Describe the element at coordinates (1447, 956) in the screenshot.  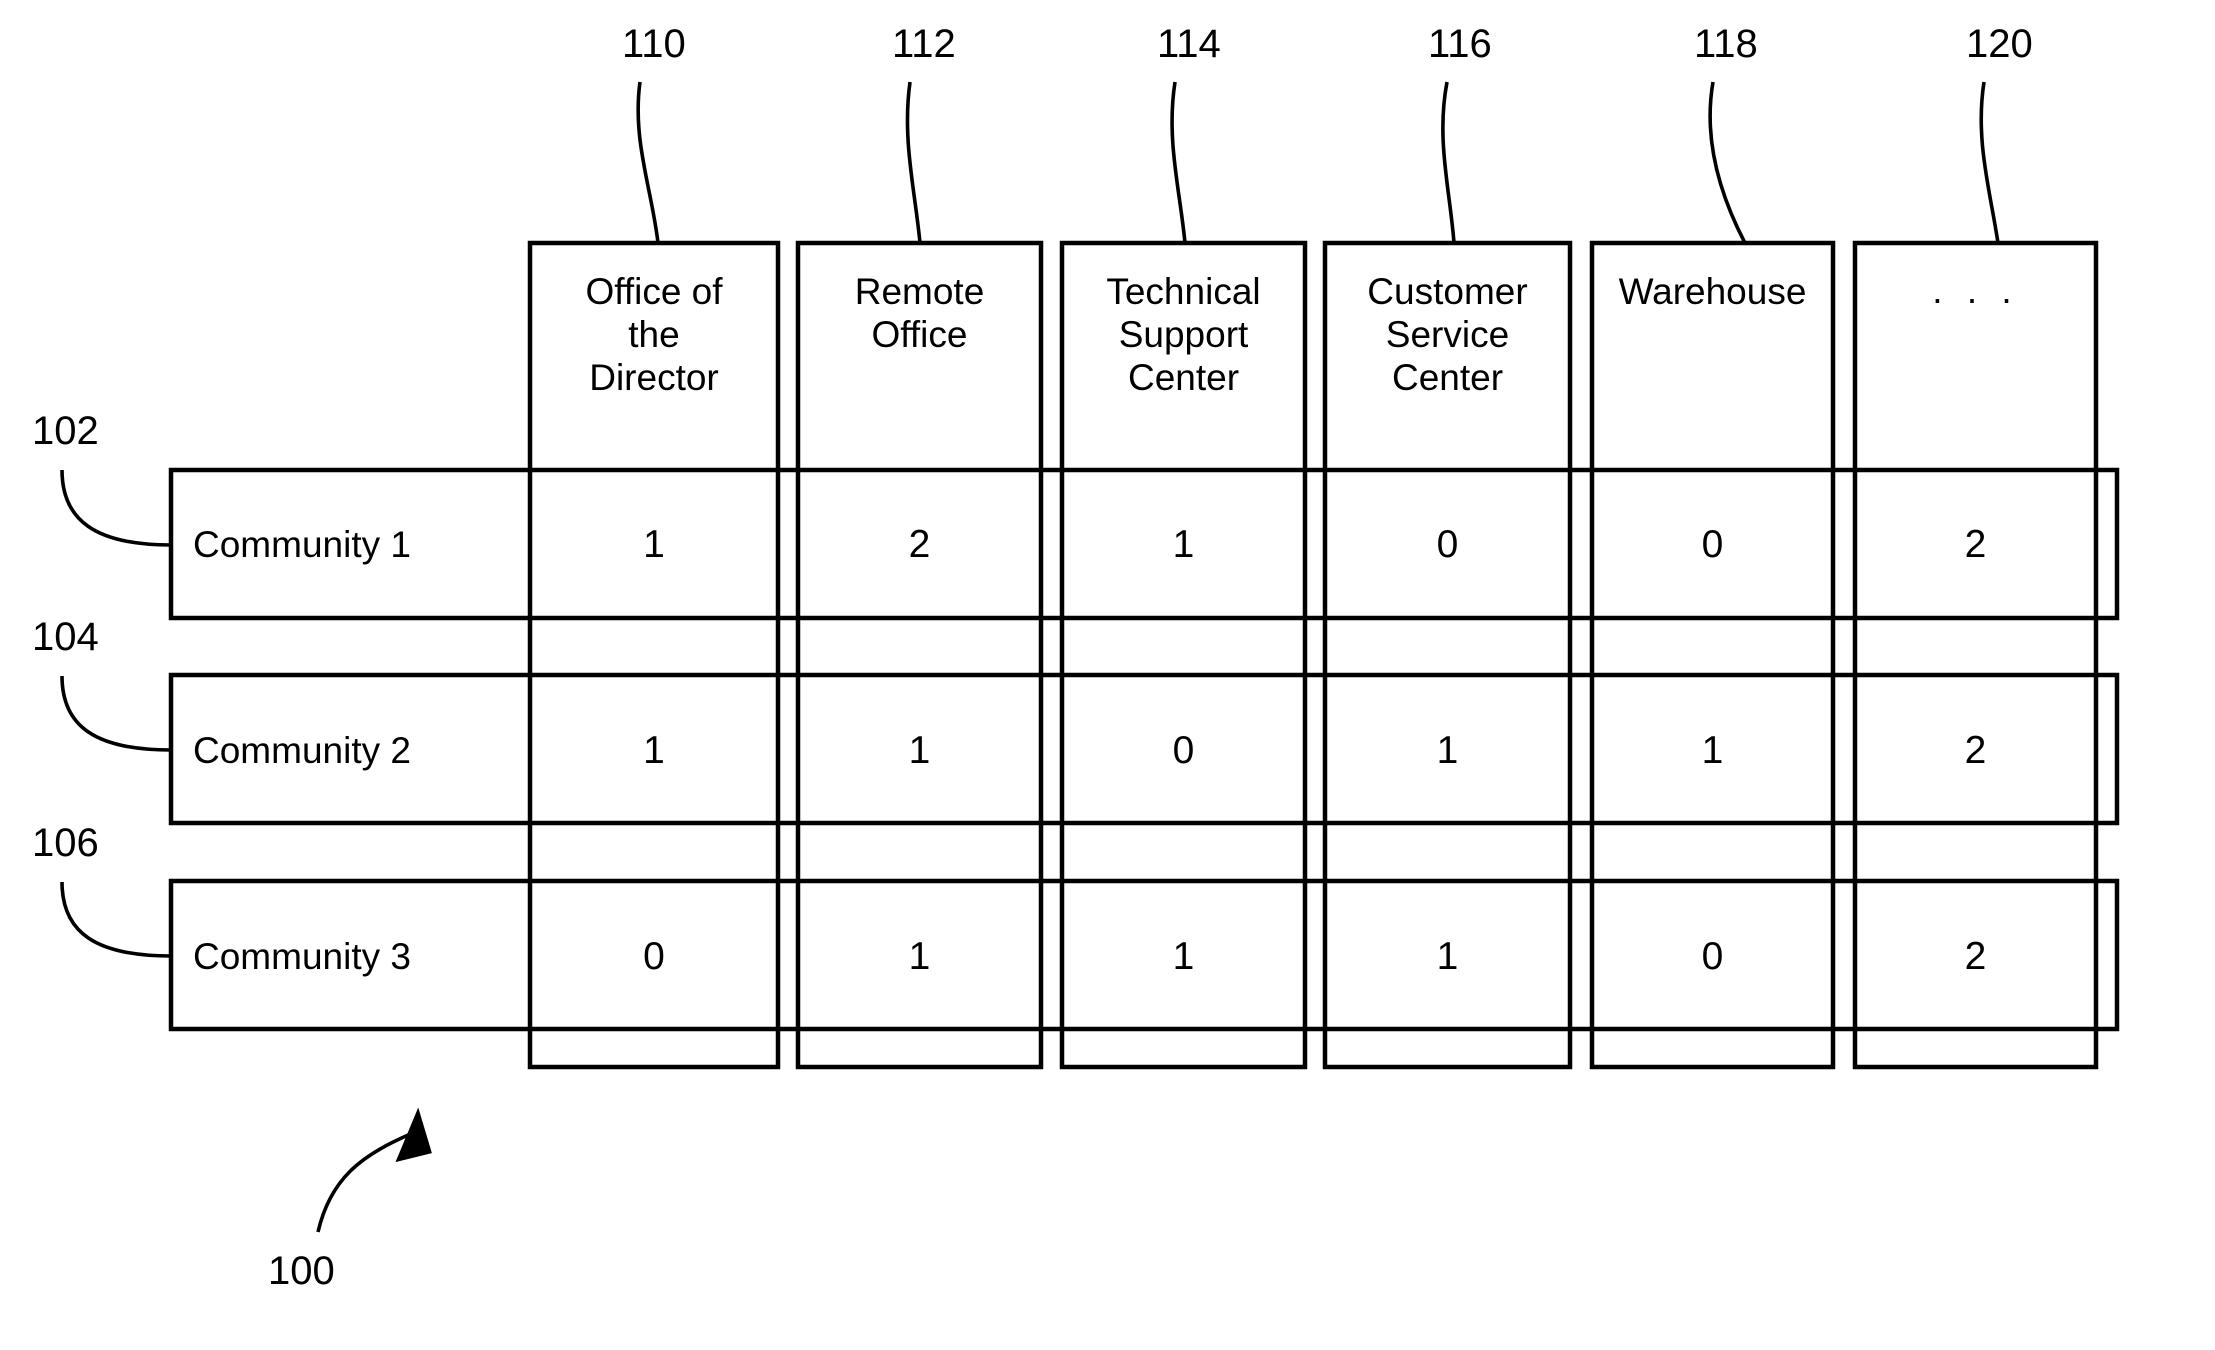
I see `cell-r3c4: 1` at that location.